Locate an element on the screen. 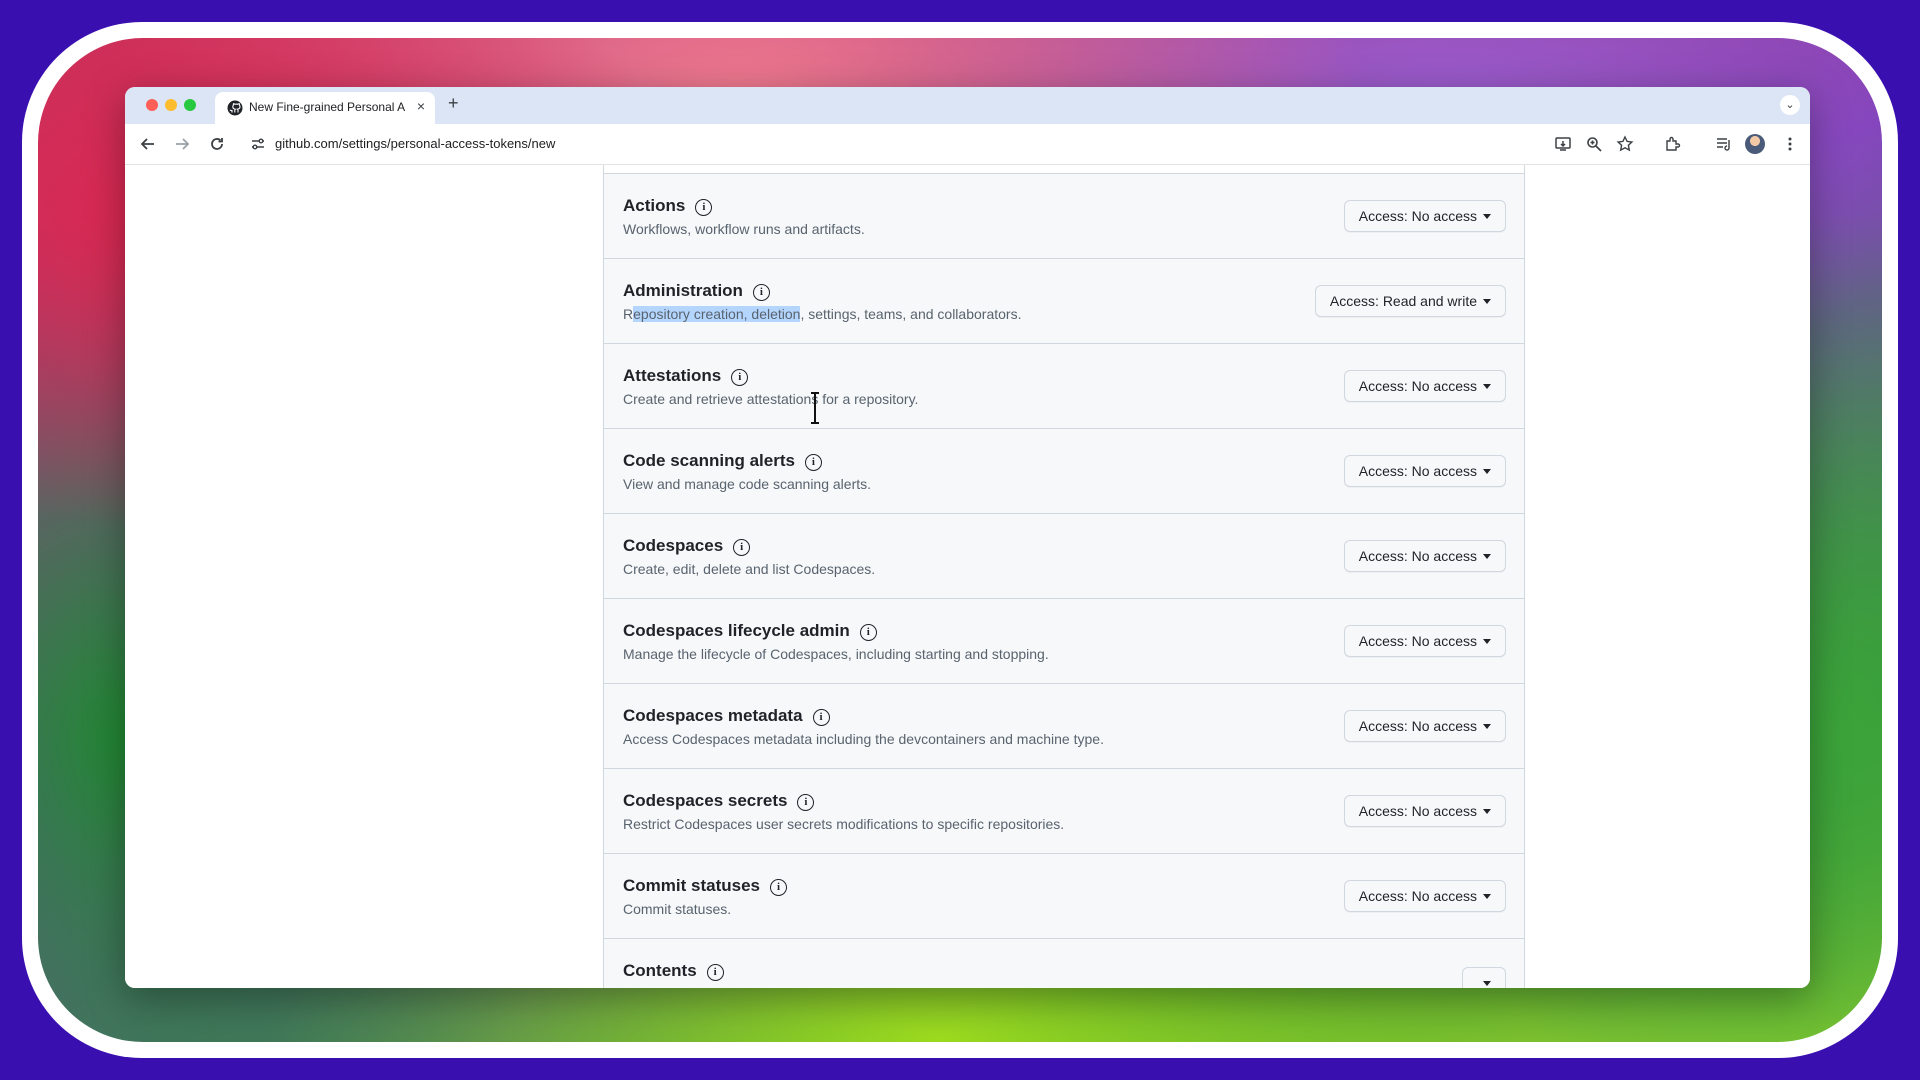 This screenshot has height=1080, width=1920. text-cursor-icon is located at coordinates (815, 408).